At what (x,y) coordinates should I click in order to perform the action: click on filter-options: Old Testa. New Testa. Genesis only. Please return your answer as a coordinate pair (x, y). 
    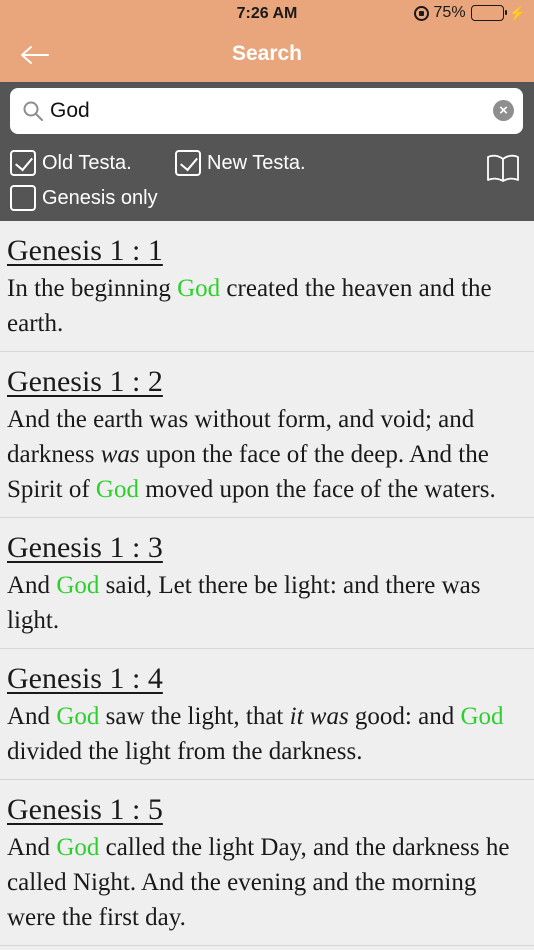
    Looking at the image, I should click on (267, 180).